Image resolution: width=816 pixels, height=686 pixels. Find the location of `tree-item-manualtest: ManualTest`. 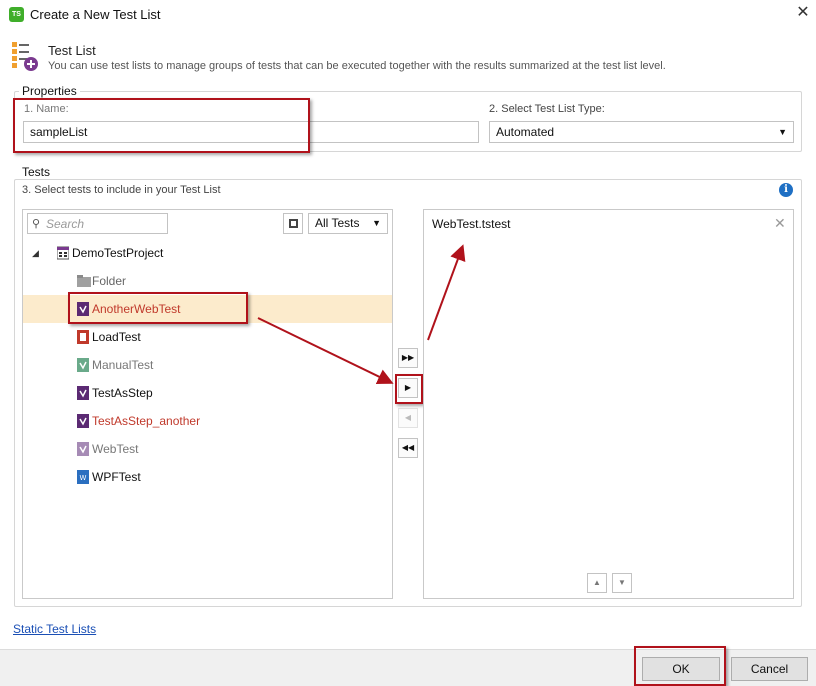

tree-item-manualtest: ManualTest is located at coordinates (207, 365).